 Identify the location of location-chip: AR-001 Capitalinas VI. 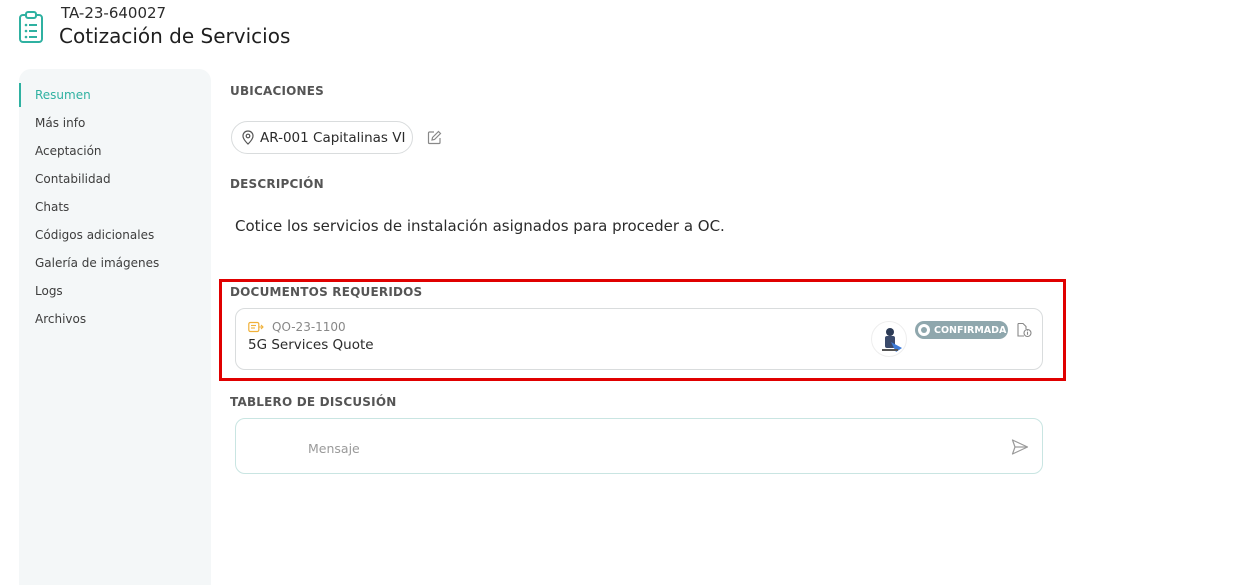
(322, 137).